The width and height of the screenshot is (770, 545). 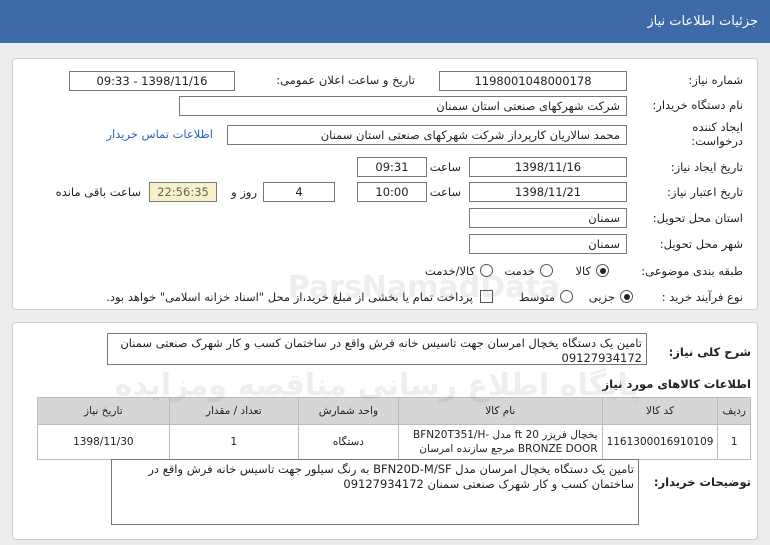 What do you see at coordinates (233, 411) in the screenshot?
I see `col-qty: تعداد / مقدار` at bounding box center [233, 411].